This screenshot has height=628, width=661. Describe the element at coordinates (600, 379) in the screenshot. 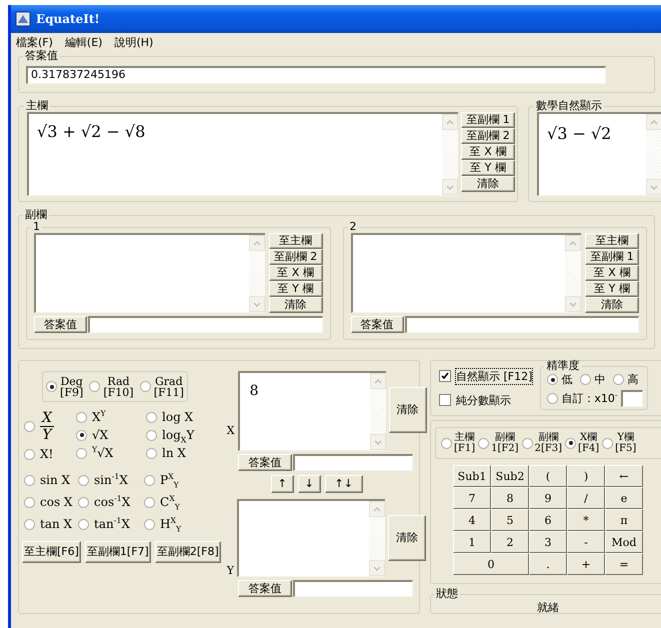

I see `precision-label: 中` at that location.